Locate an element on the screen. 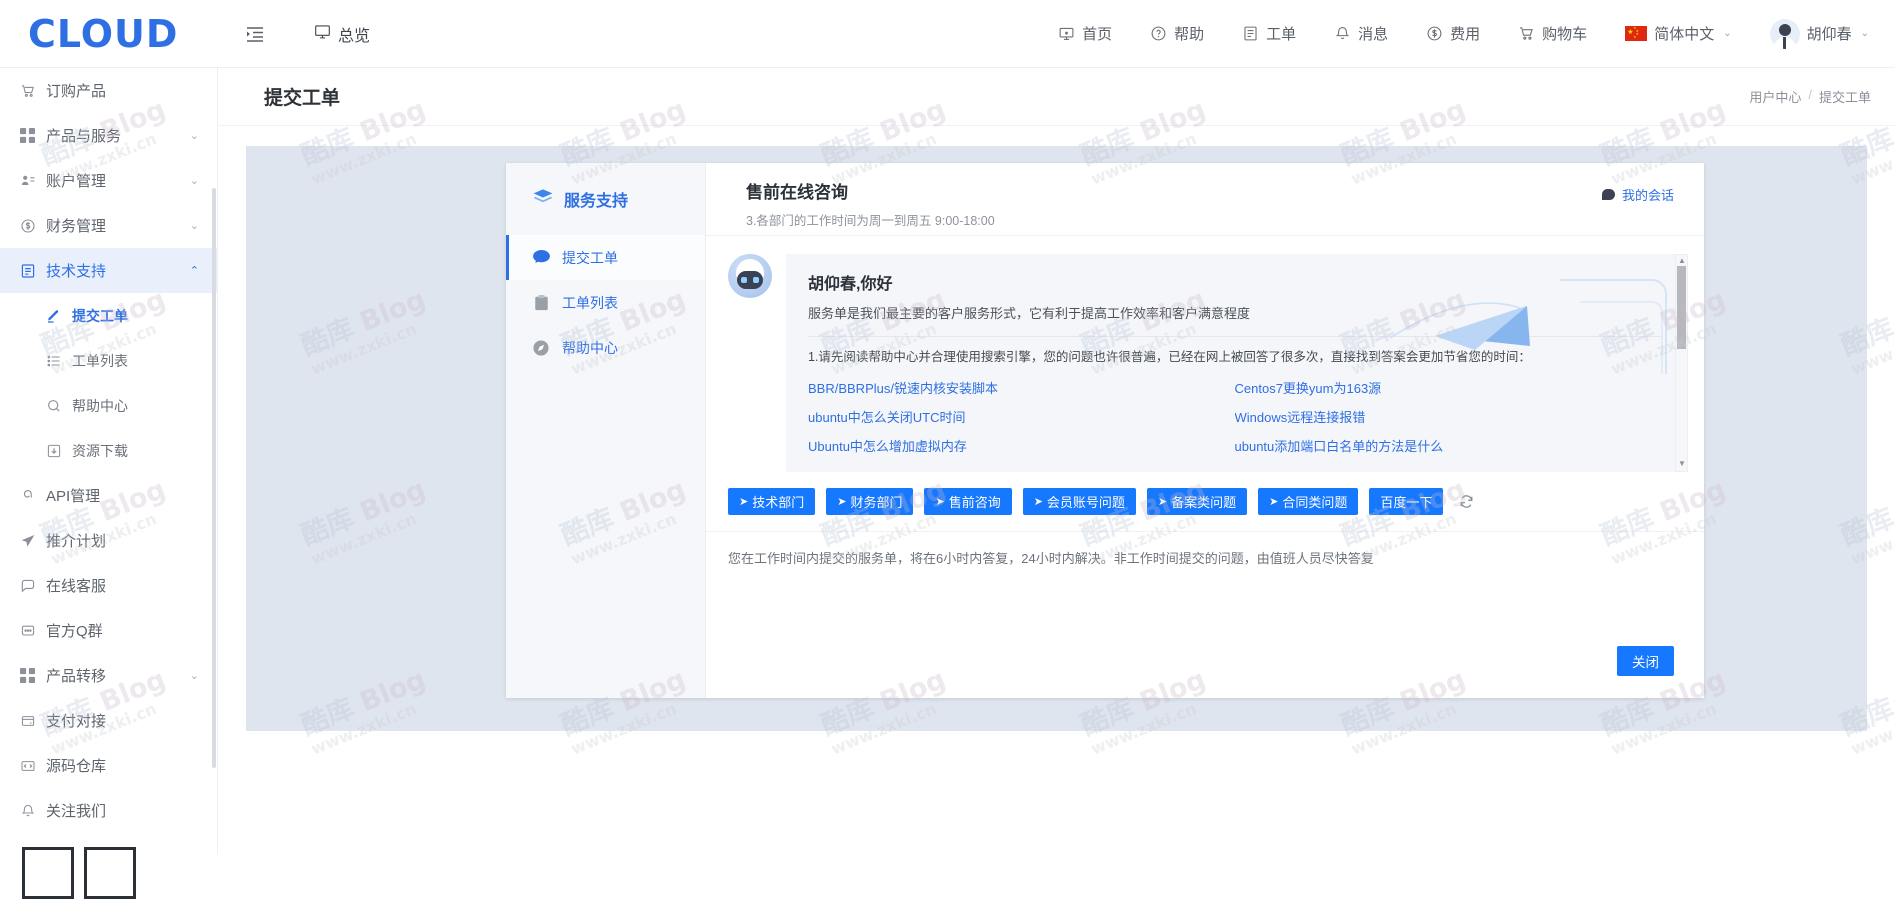  quick-button-label: 百度一下 is located at coordinates (1406, 502).